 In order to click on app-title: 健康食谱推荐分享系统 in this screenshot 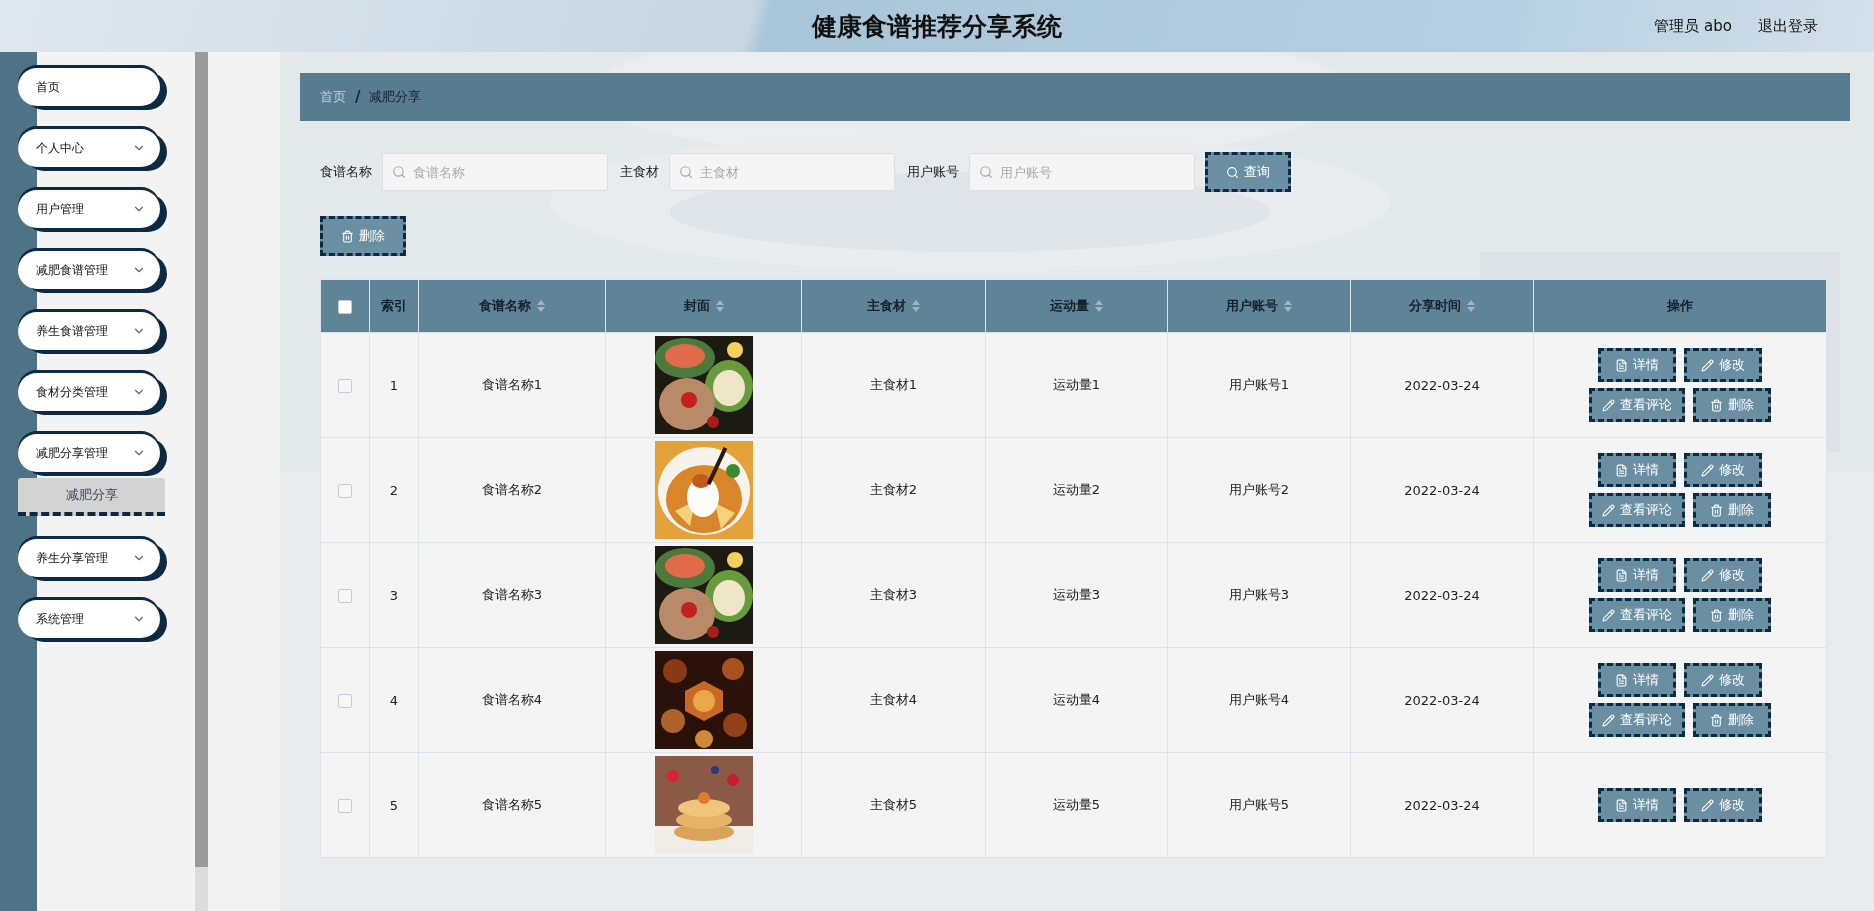, I will do `click(937, 26)`.